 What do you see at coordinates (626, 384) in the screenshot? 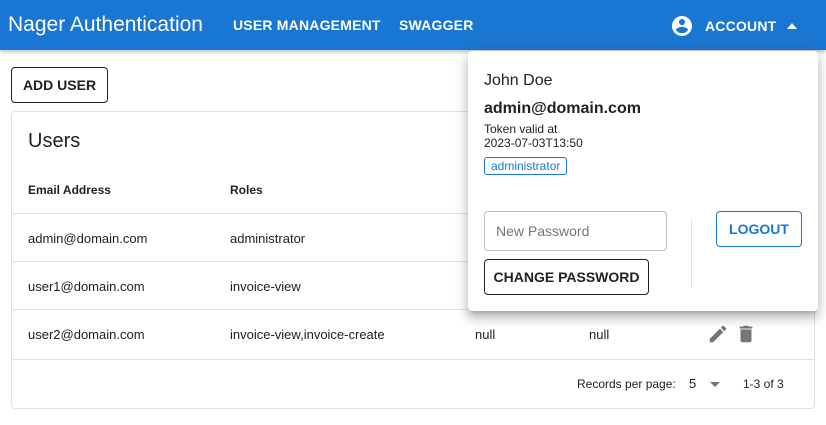
I see `records-per-page-label: Records per page:` at bounding box center [626, 384].